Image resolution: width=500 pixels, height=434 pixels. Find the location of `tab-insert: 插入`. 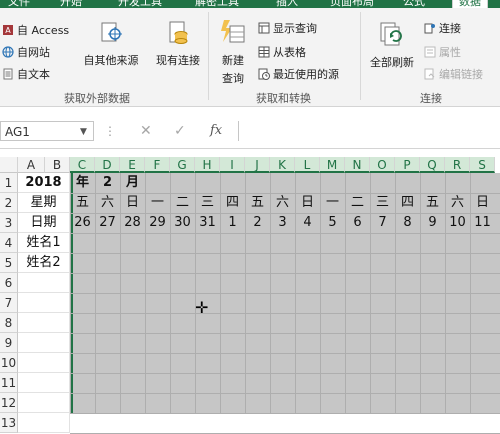

tab-insert: 插入 is located at coordinates (287, 4).